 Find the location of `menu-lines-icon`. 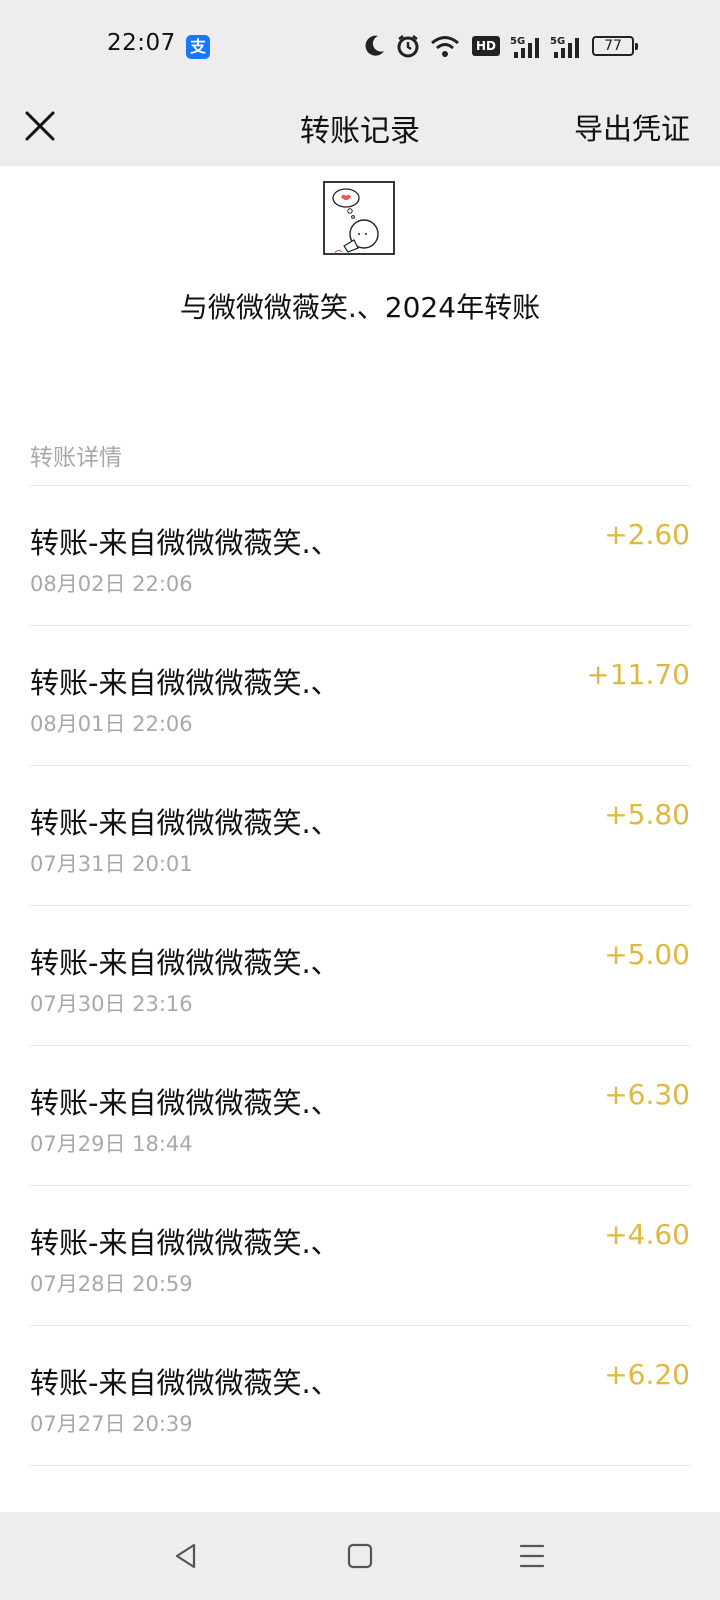

menu-lines-icon is located at coordinates (532, 1556).